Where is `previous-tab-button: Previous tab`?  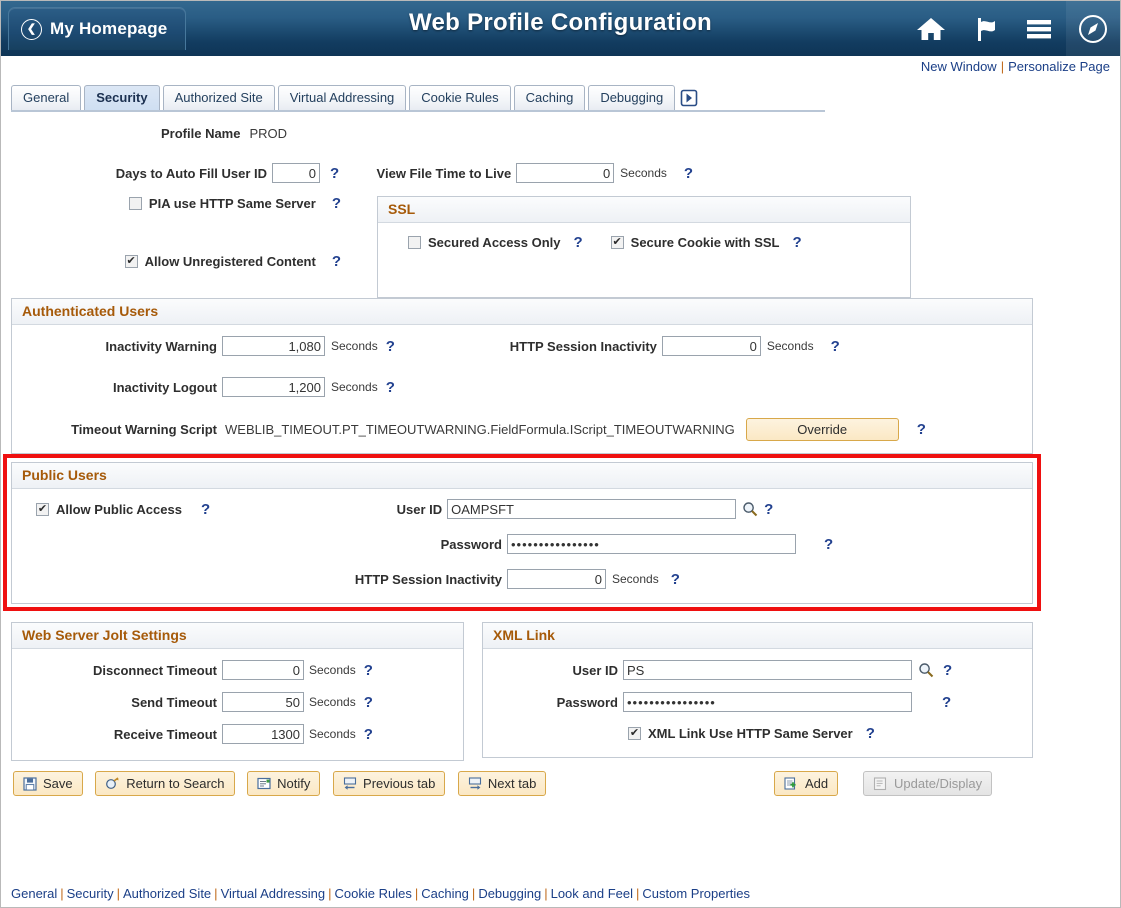
previous-tab-button: Previous tab is located at coordinates (389, 783).